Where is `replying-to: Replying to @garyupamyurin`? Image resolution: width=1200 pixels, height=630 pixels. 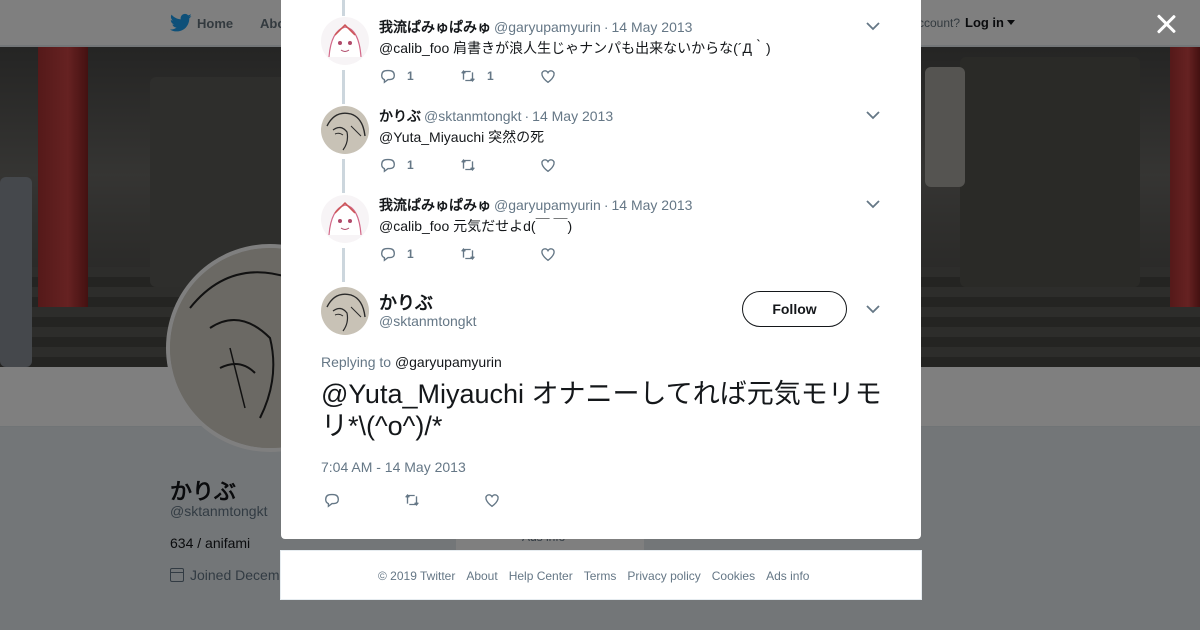 replying-to: Replying to @garyupamyurin is located at coordinates (411, 362).